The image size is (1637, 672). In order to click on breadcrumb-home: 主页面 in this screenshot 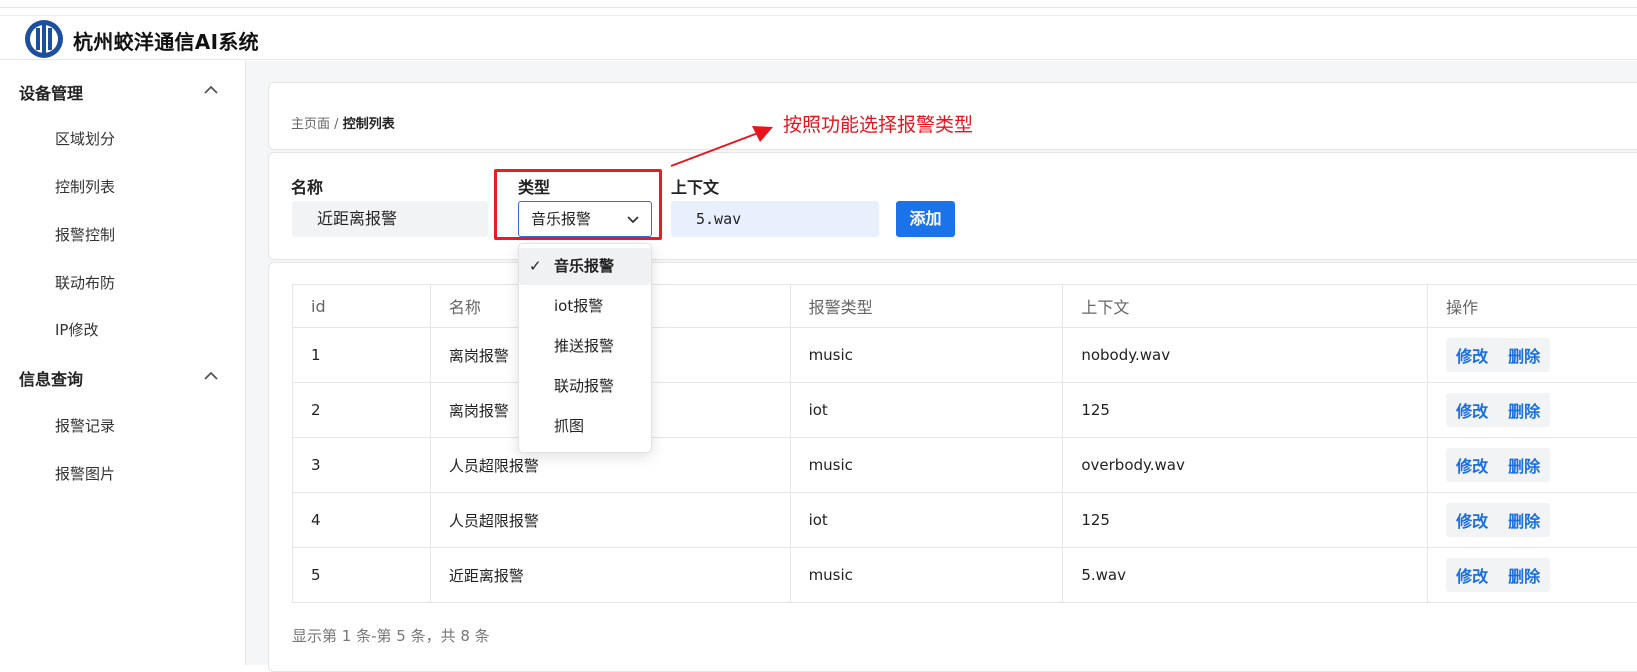, I will do `click(310, 124)`.